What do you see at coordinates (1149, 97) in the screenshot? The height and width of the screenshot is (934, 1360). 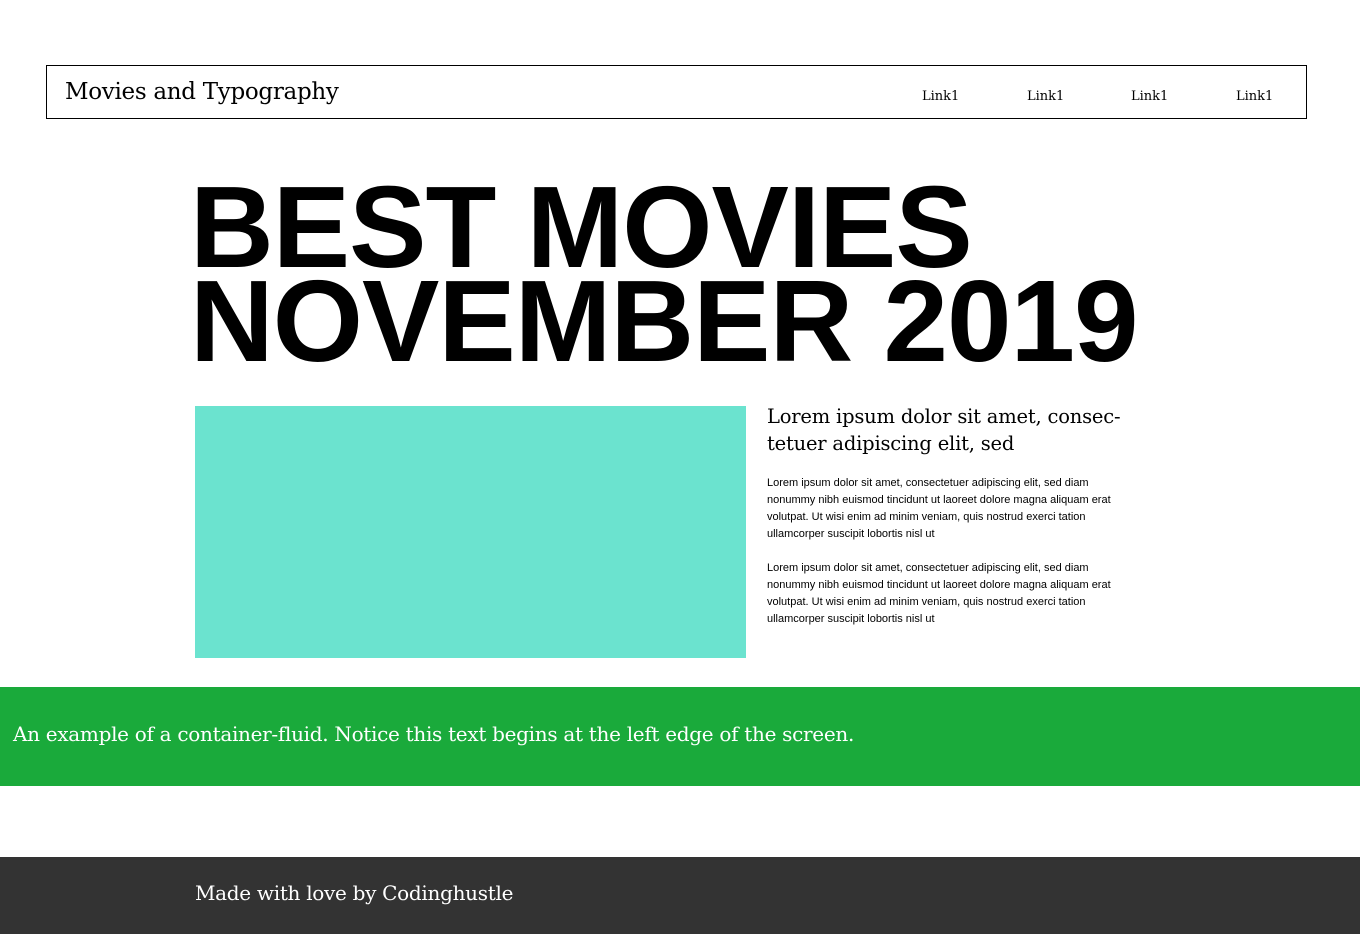 I see `nav-link-3: Link1` at bounding box center [1149, 97].